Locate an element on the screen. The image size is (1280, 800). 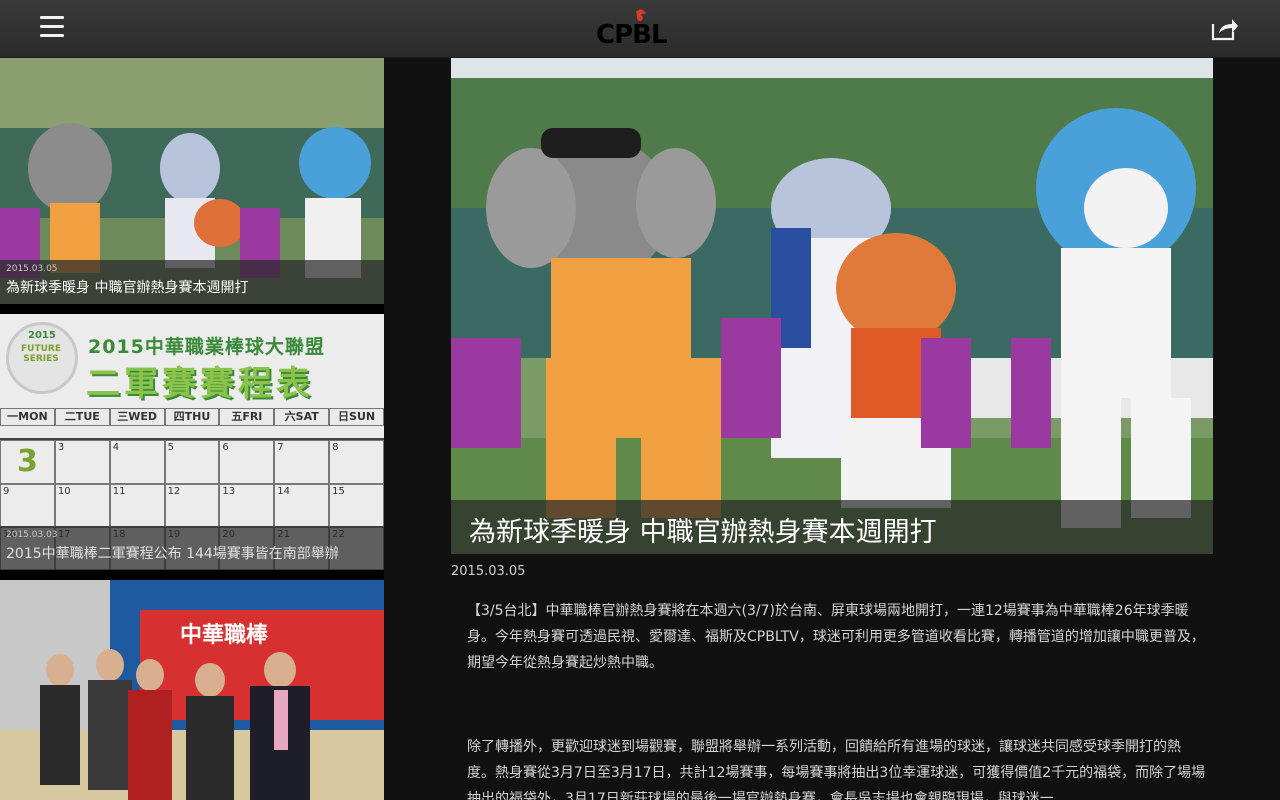
weekday: 一MON is located at coordinates (27, 417).